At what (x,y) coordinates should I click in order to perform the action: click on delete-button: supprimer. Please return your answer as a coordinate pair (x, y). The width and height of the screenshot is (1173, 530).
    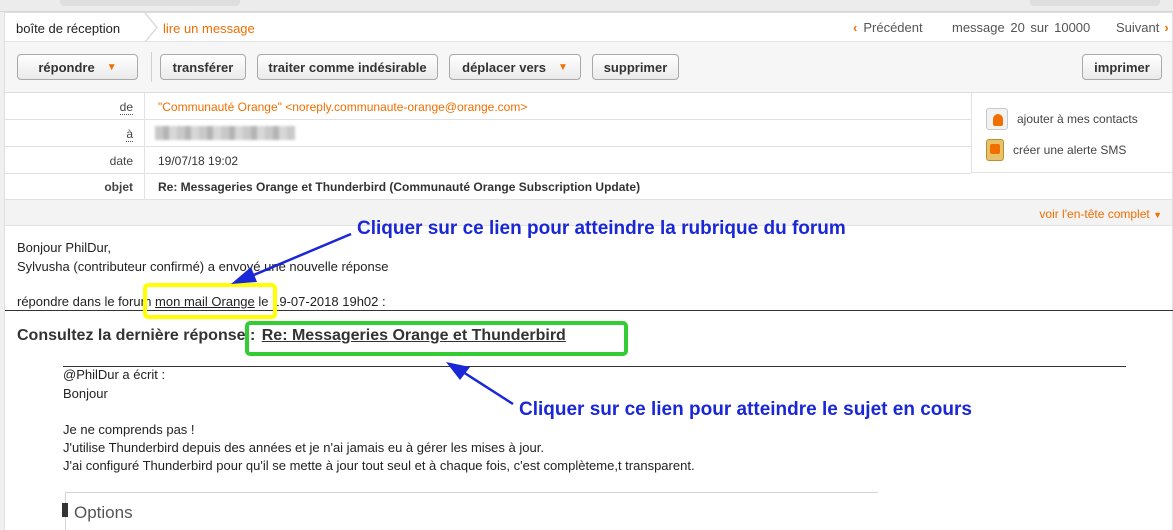
    Looking at the image, I should click on (635, 67).